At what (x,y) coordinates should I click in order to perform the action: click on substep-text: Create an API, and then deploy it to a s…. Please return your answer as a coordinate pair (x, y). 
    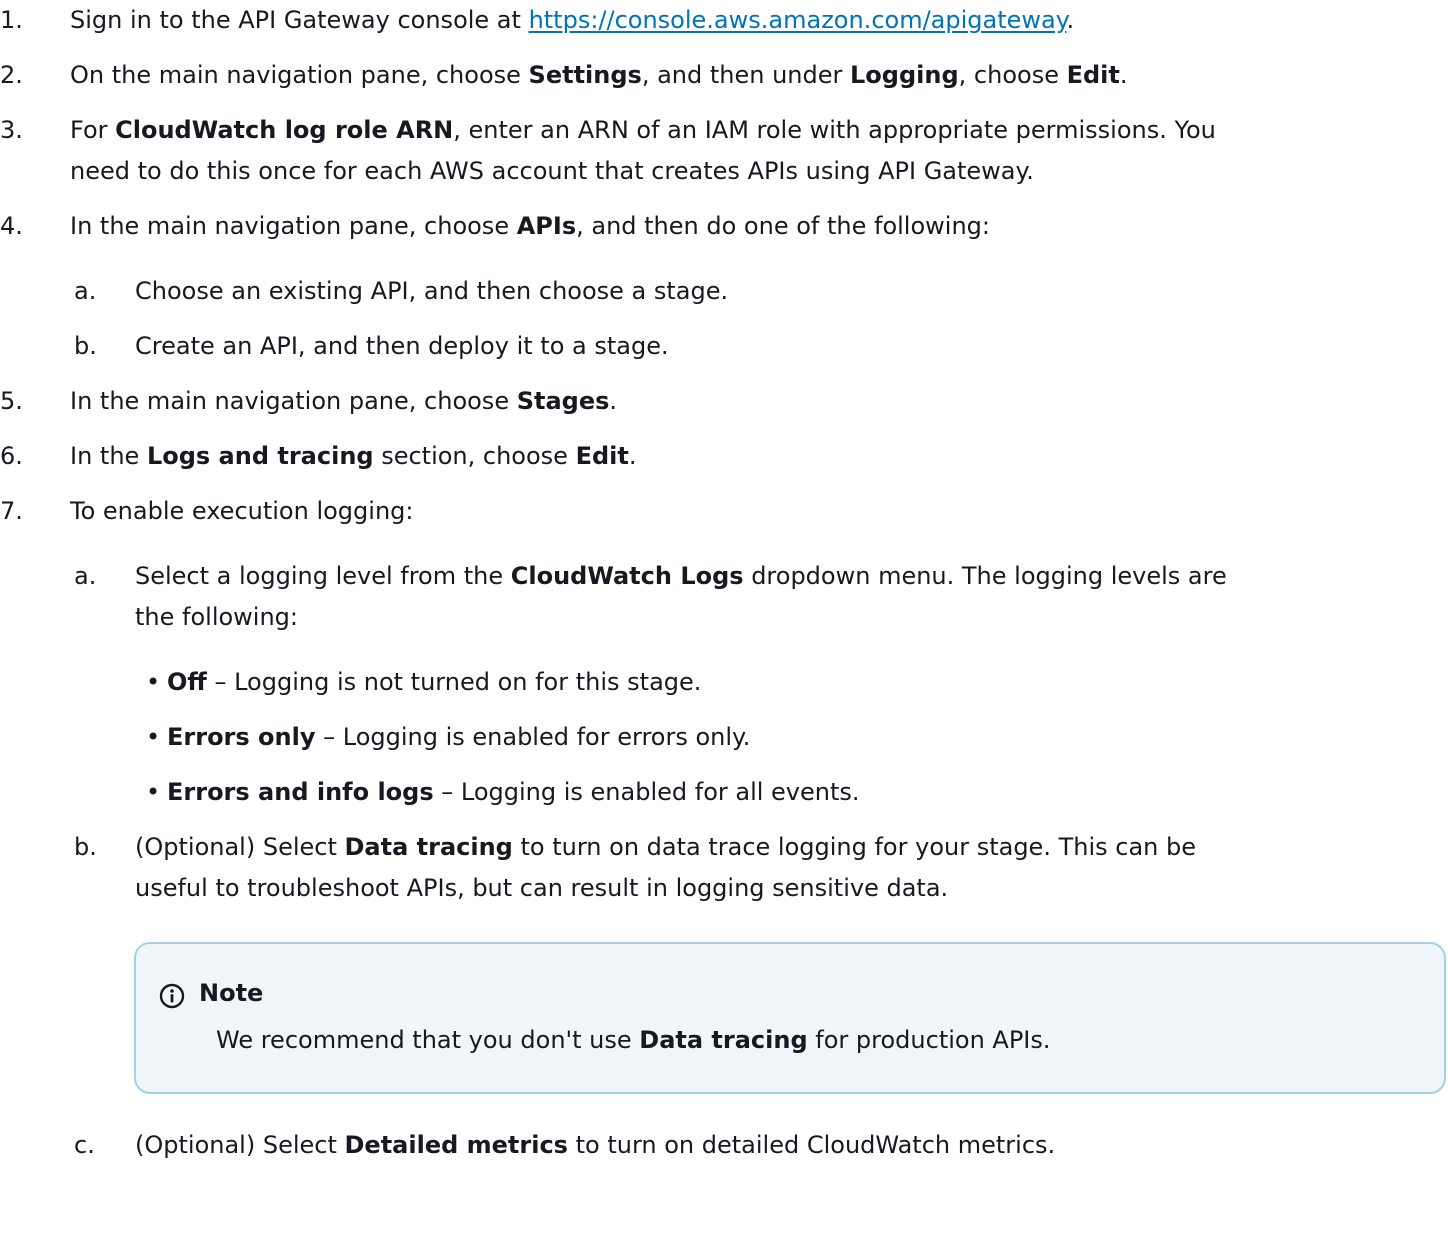
    Looking at the image, I should click on (402, 346).